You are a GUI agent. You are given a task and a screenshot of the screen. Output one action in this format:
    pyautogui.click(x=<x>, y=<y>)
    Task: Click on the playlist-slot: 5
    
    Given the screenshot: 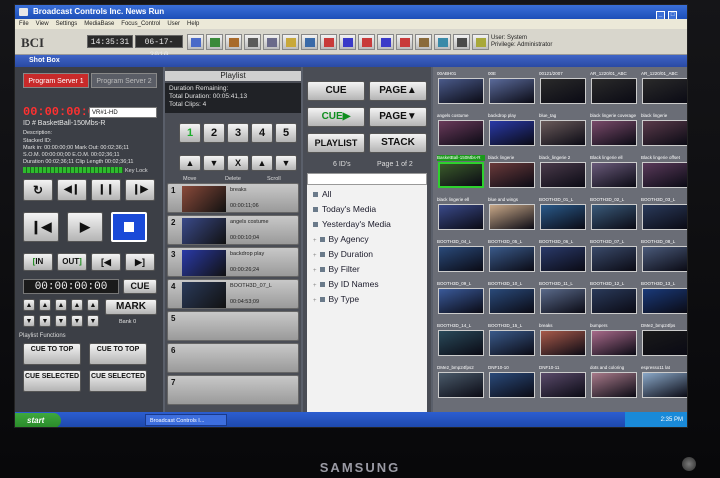 What is the action you would take?
    pyautogui.click(x=233, y=326)
    